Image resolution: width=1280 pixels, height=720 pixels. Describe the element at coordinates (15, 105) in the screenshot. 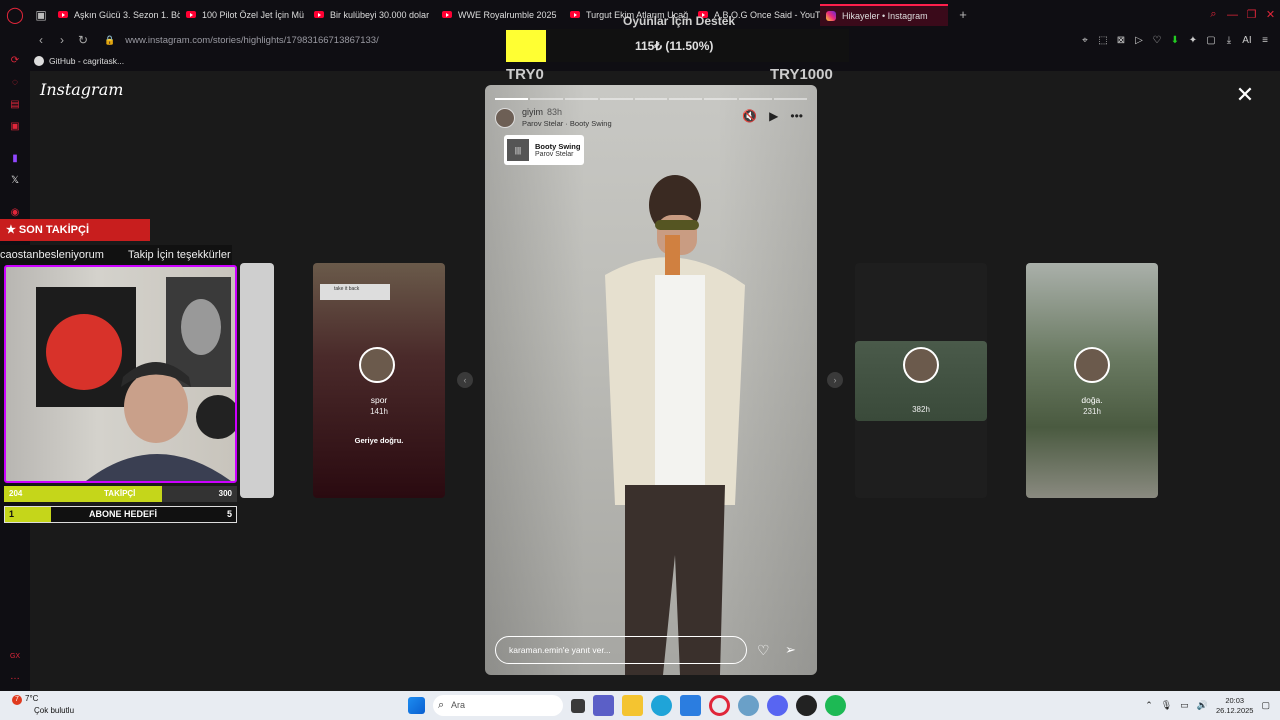

I see `chat-icon: ▤` at that location.